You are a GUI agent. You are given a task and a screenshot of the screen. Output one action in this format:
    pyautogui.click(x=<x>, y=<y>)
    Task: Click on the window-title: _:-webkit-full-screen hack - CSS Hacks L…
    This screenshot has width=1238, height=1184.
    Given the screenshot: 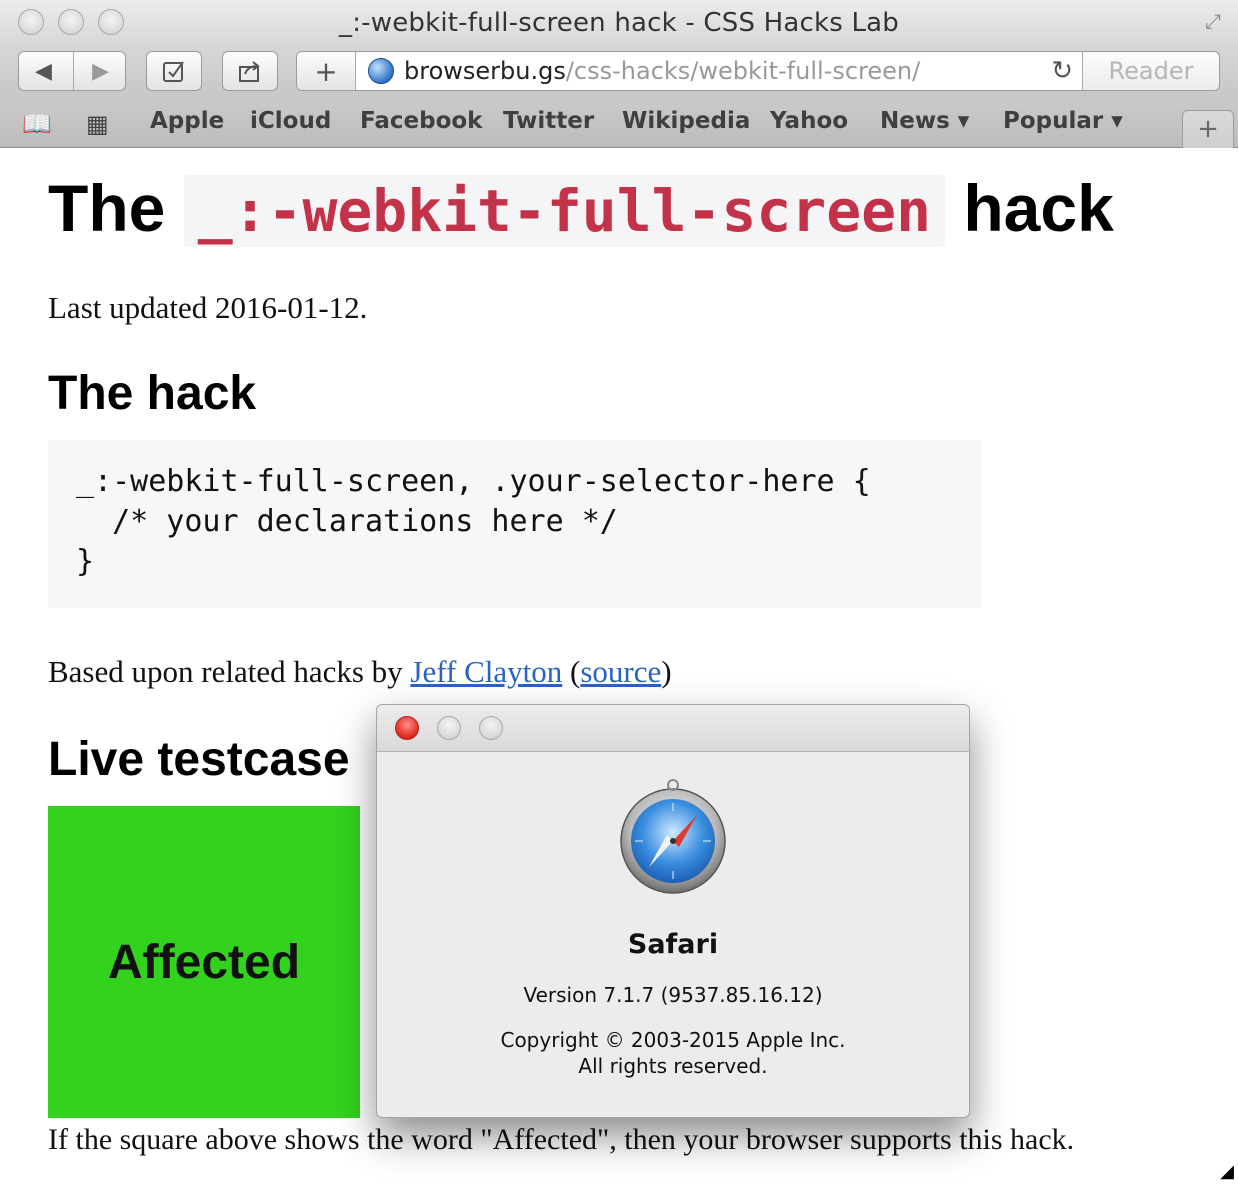 What is the action you would take?
    pyautogui.click(x=619, y=23)
    